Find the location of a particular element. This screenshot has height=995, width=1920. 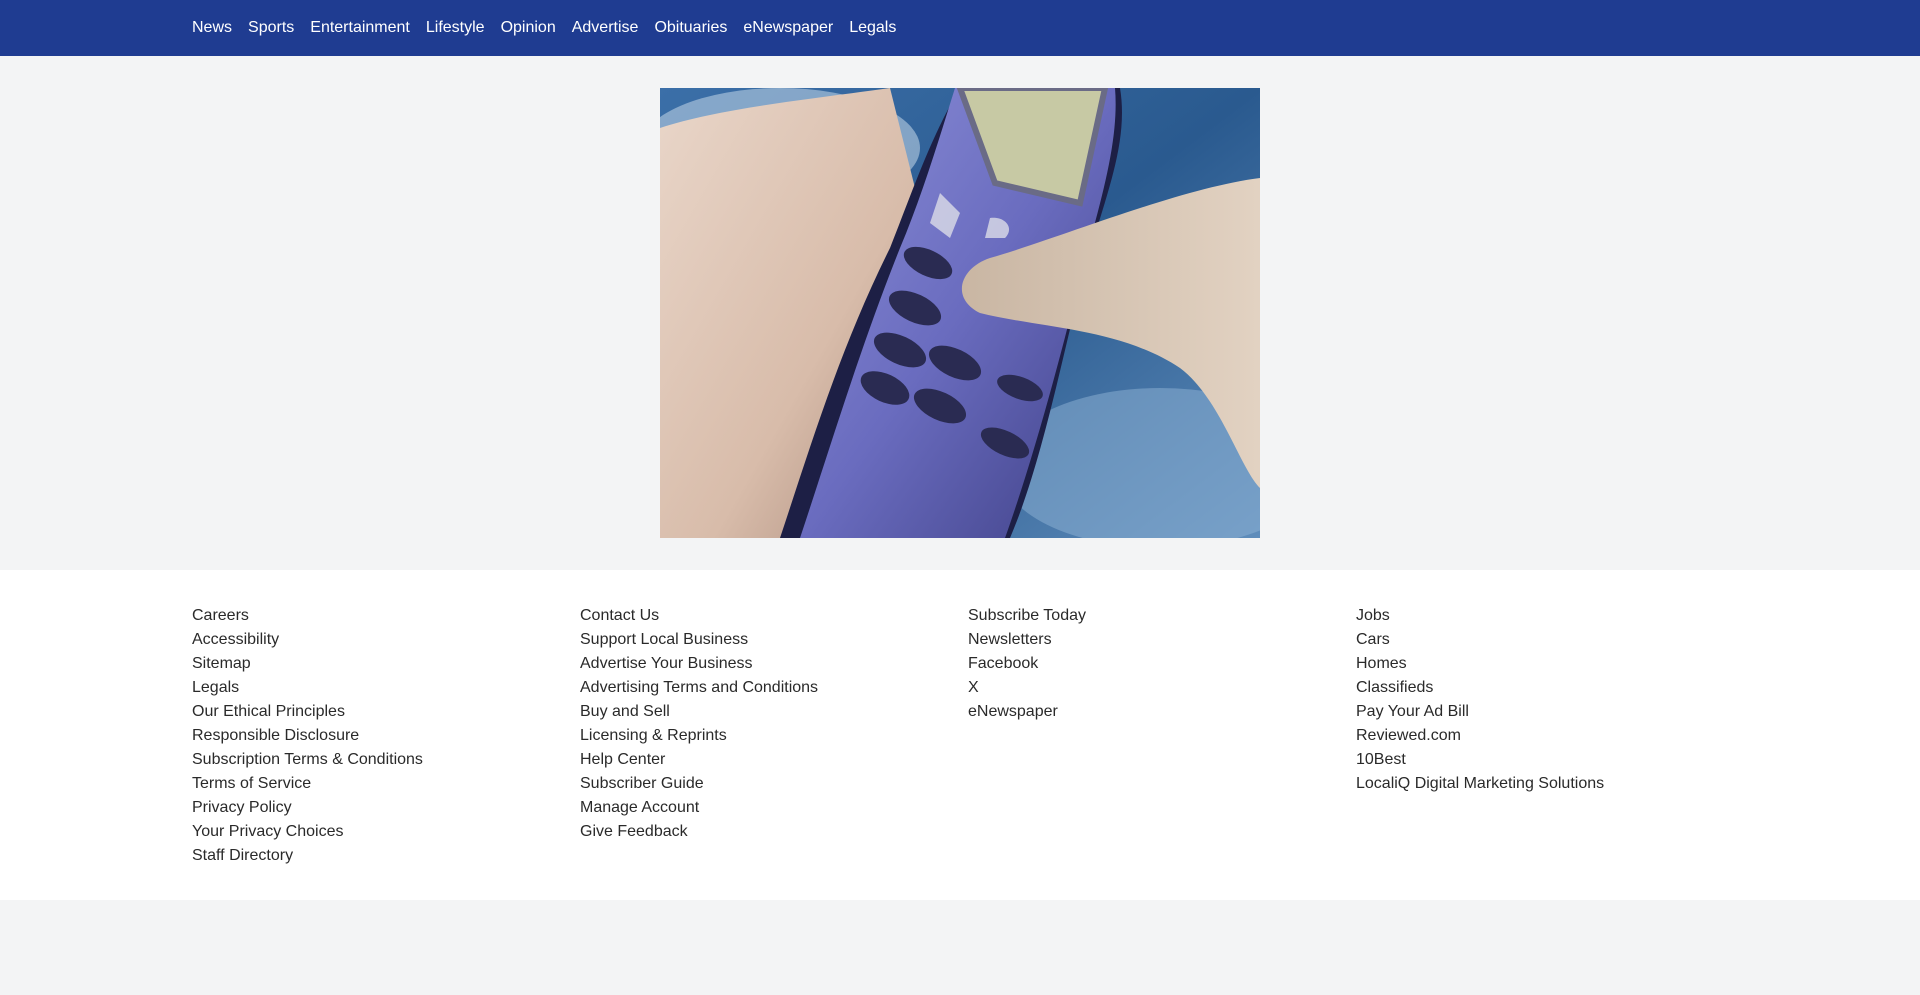

footer-link: LocaliQ Digital Marketing Solutions is located at coordinates (1480, 784).